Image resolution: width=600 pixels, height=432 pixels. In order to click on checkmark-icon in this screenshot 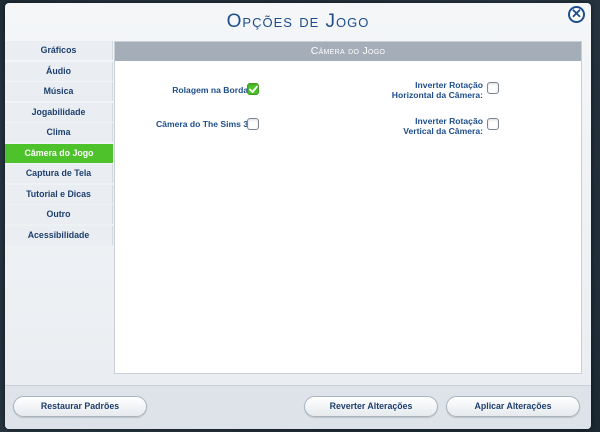, I will do `click(253, 89)`.